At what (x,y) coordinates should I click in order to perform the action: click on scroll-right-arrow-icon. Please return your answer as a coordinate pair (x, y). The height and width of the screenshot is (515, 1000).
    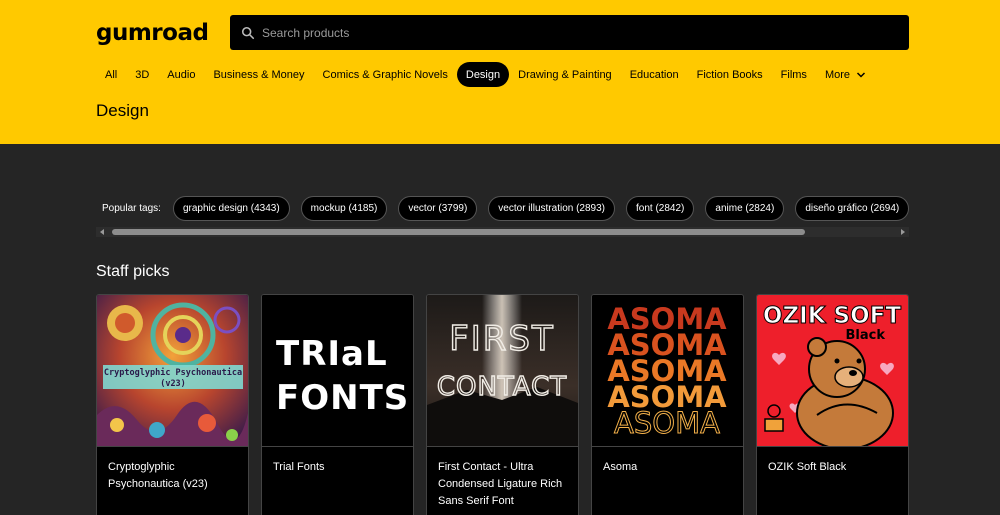
    Looking at the image, I should click on (903, 232).